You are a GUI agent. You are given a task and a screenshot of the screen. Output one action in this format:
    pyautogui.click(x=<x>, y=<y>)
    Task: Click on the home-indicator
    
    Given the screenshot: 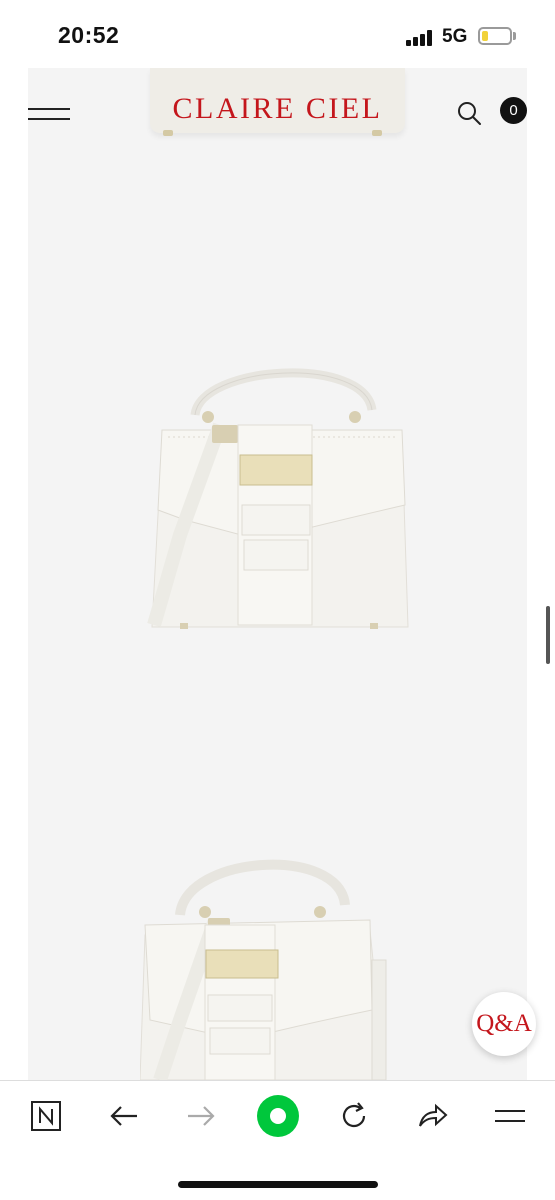 What is the action you would take?
    pyautogui.click(x=278, y=1184)
    